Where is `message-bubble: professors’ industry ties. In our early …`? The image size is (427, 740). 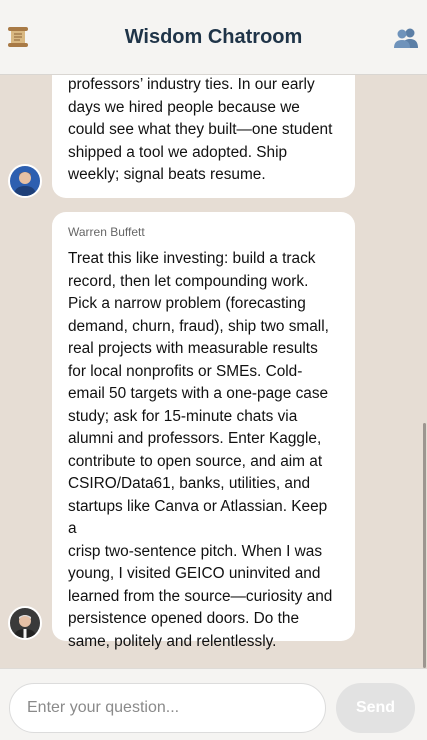
message-bubble: professors’ industry ties. In our early … is located at coordinates (203, 136).